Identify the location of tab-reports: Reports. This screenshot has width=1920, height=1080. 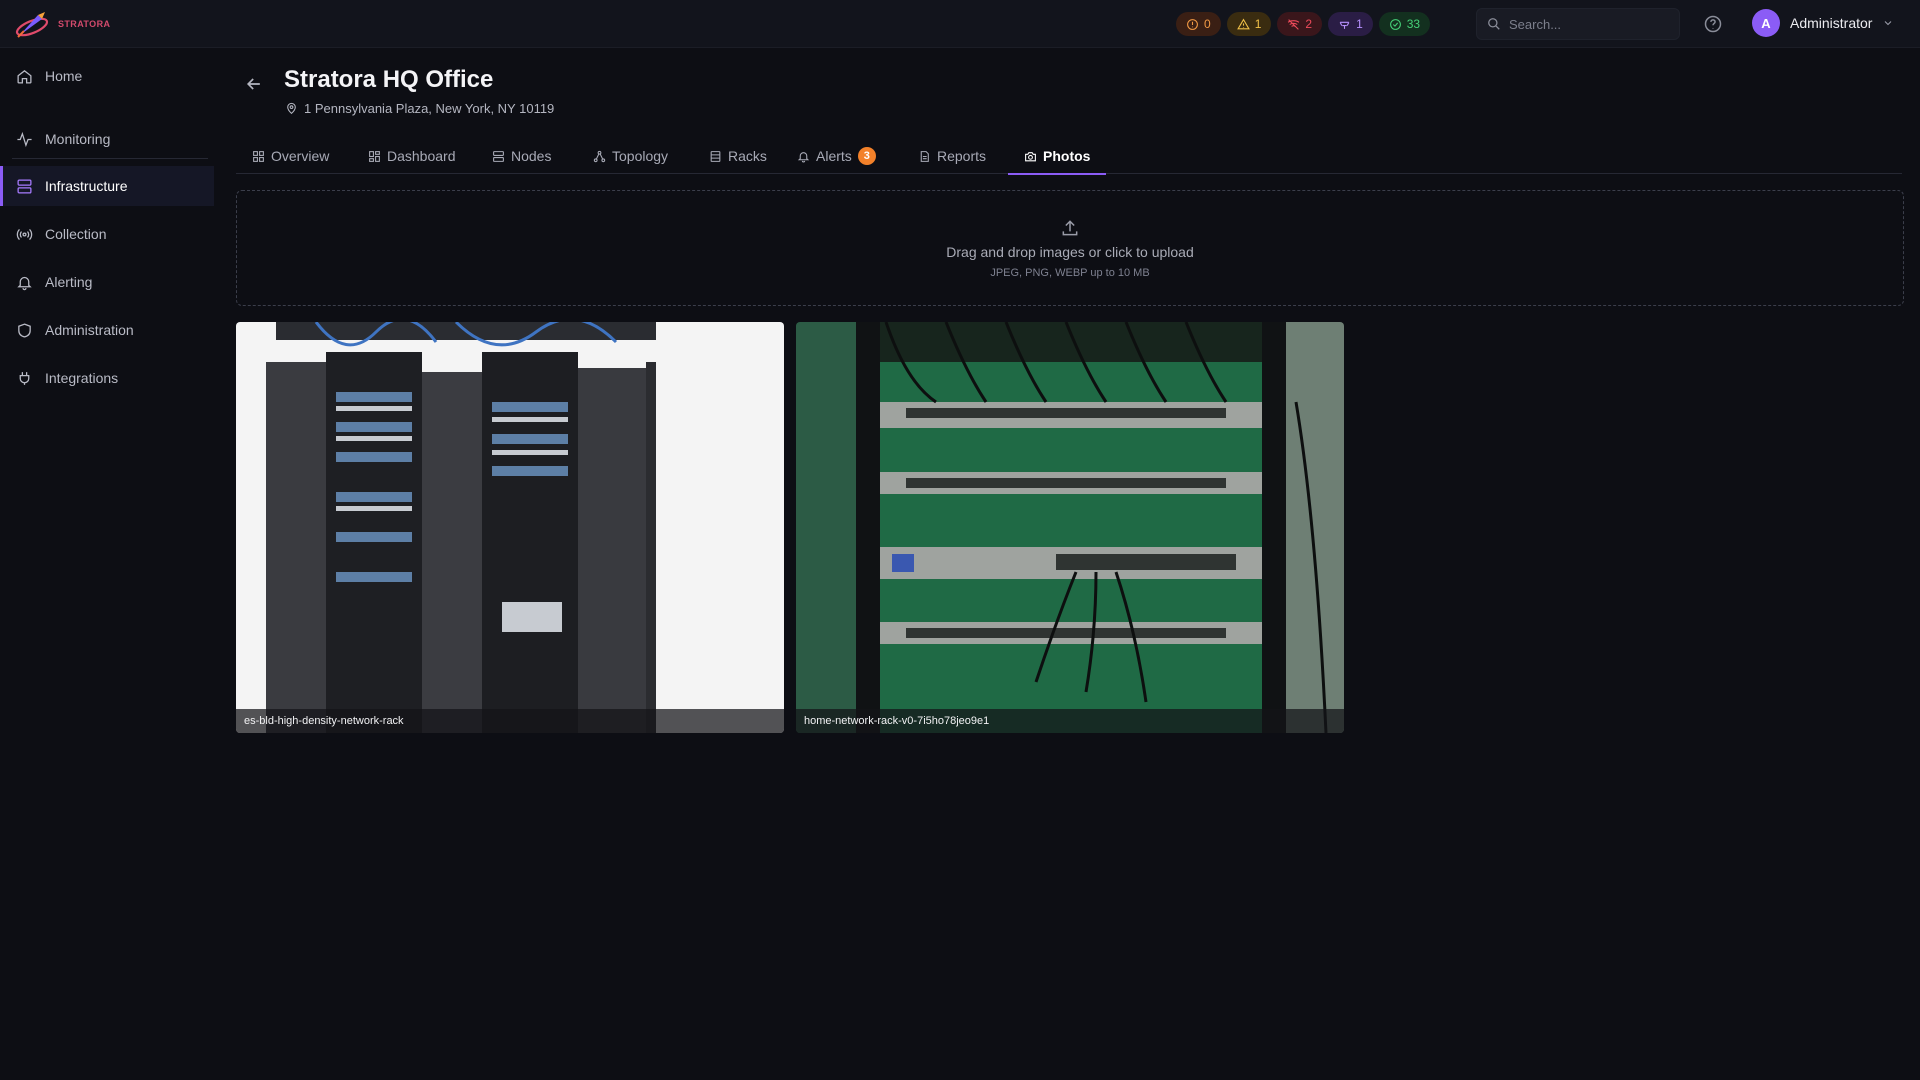
(952, 156).